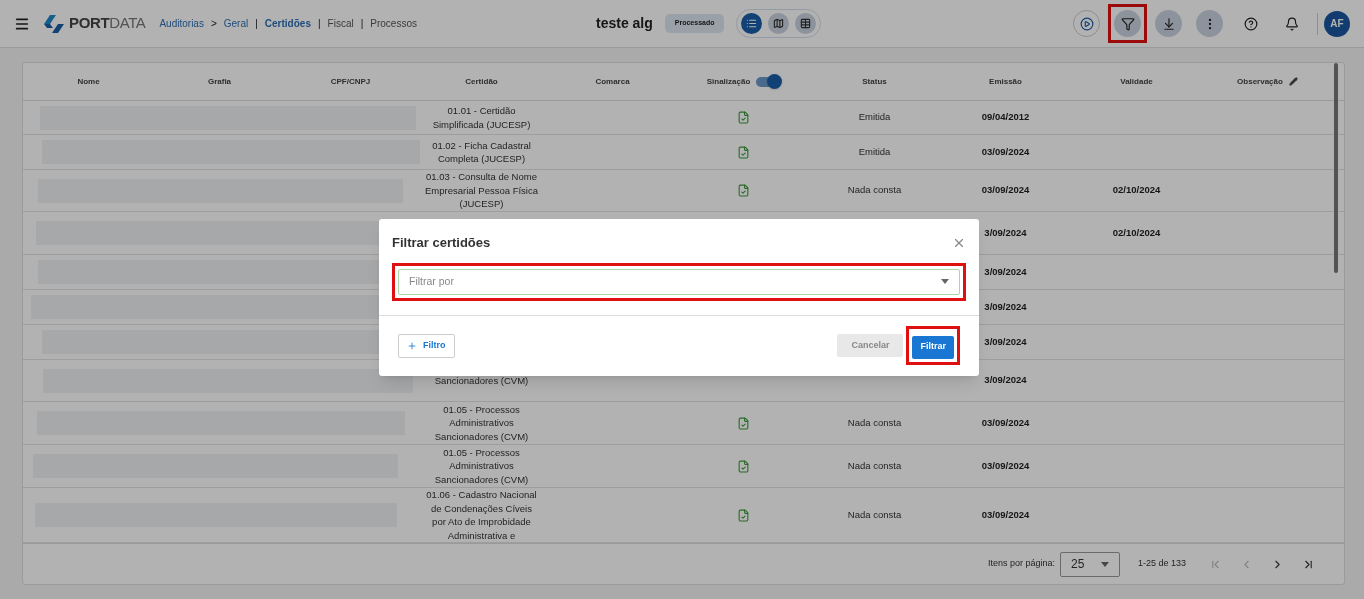 The image size is (1364, 599). I want to click on list-icon, so click(752, 23).